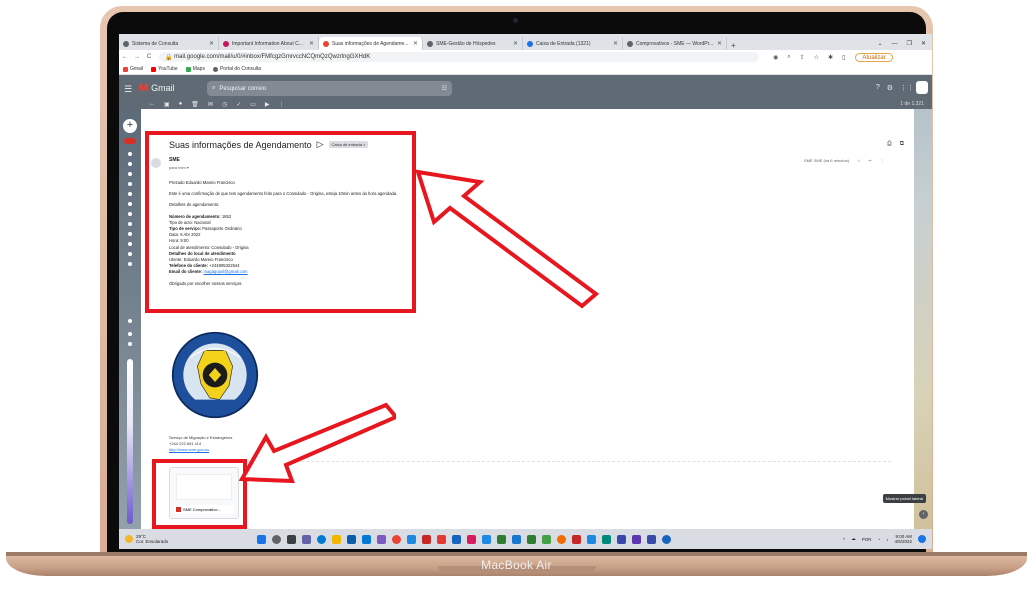  I want to click on signature-link: http://www.sme.gov.ao, so click(200, 450).